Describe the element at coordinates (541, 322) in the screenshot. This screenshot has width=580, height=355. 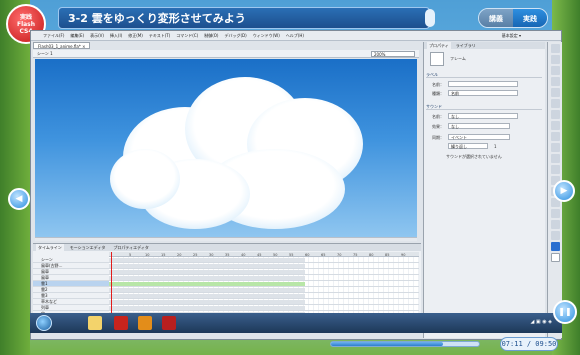
I see `system-tray: ◢ ▣ ◉ ◈` at that location.